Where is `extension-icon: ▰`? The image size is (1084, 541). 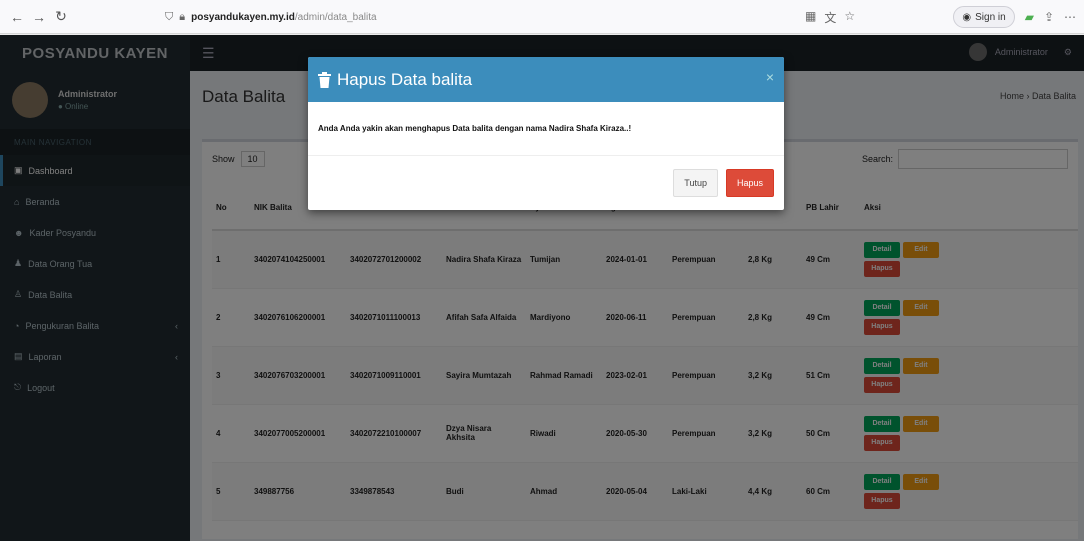 extension-icon: ▰ is located at coordinates (1029, 17).